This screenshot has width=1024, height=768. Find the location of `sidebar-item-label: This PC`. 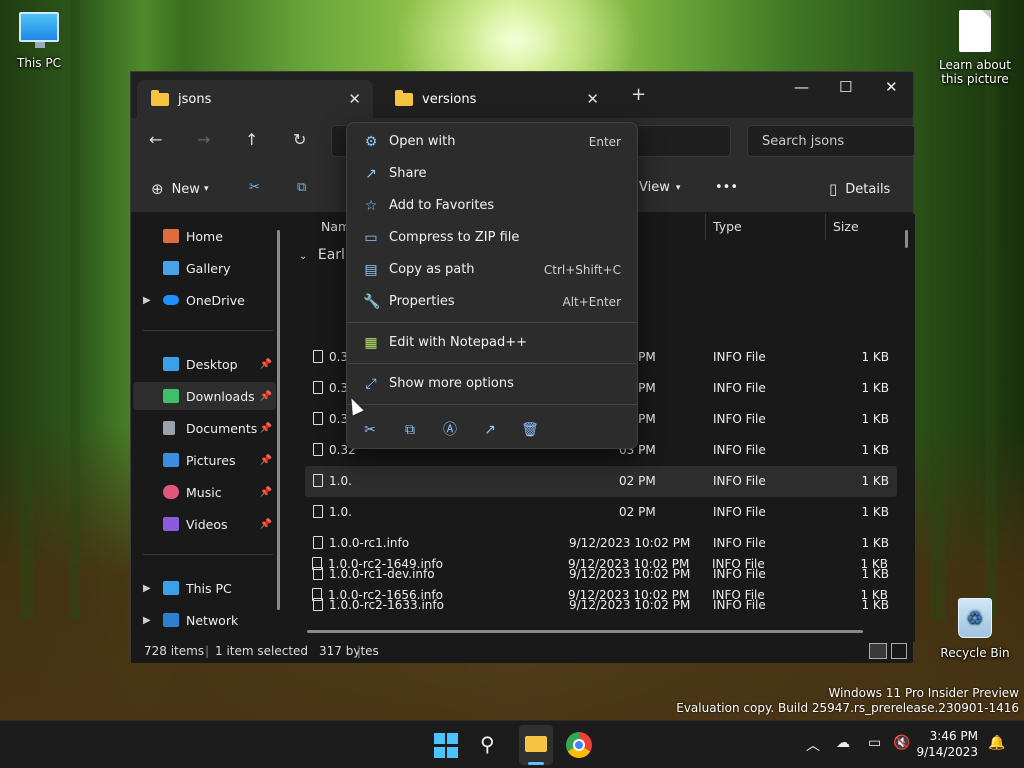

sidebar-item-label: This PC is located at coordinates (209, 588).